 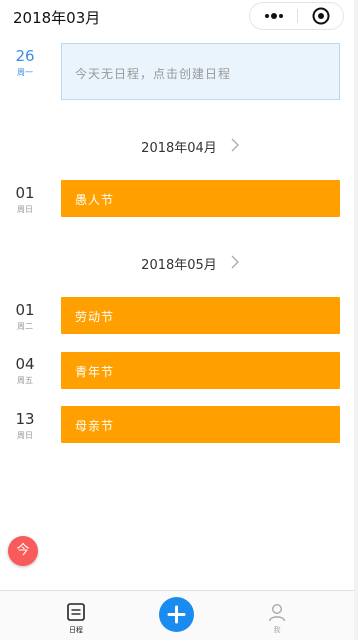 What do you see at coordinates (76, 612) in the screenshot?
I see `calendar-list-icon` at bounding box center [76, 612].